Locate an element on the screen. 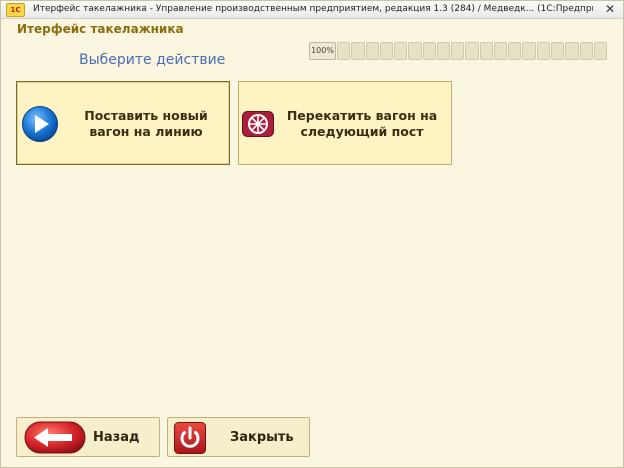 The height and width of the screenshot is (468, 624). form-title: Итерфейс такелажника is located at coordinates (100, 29).